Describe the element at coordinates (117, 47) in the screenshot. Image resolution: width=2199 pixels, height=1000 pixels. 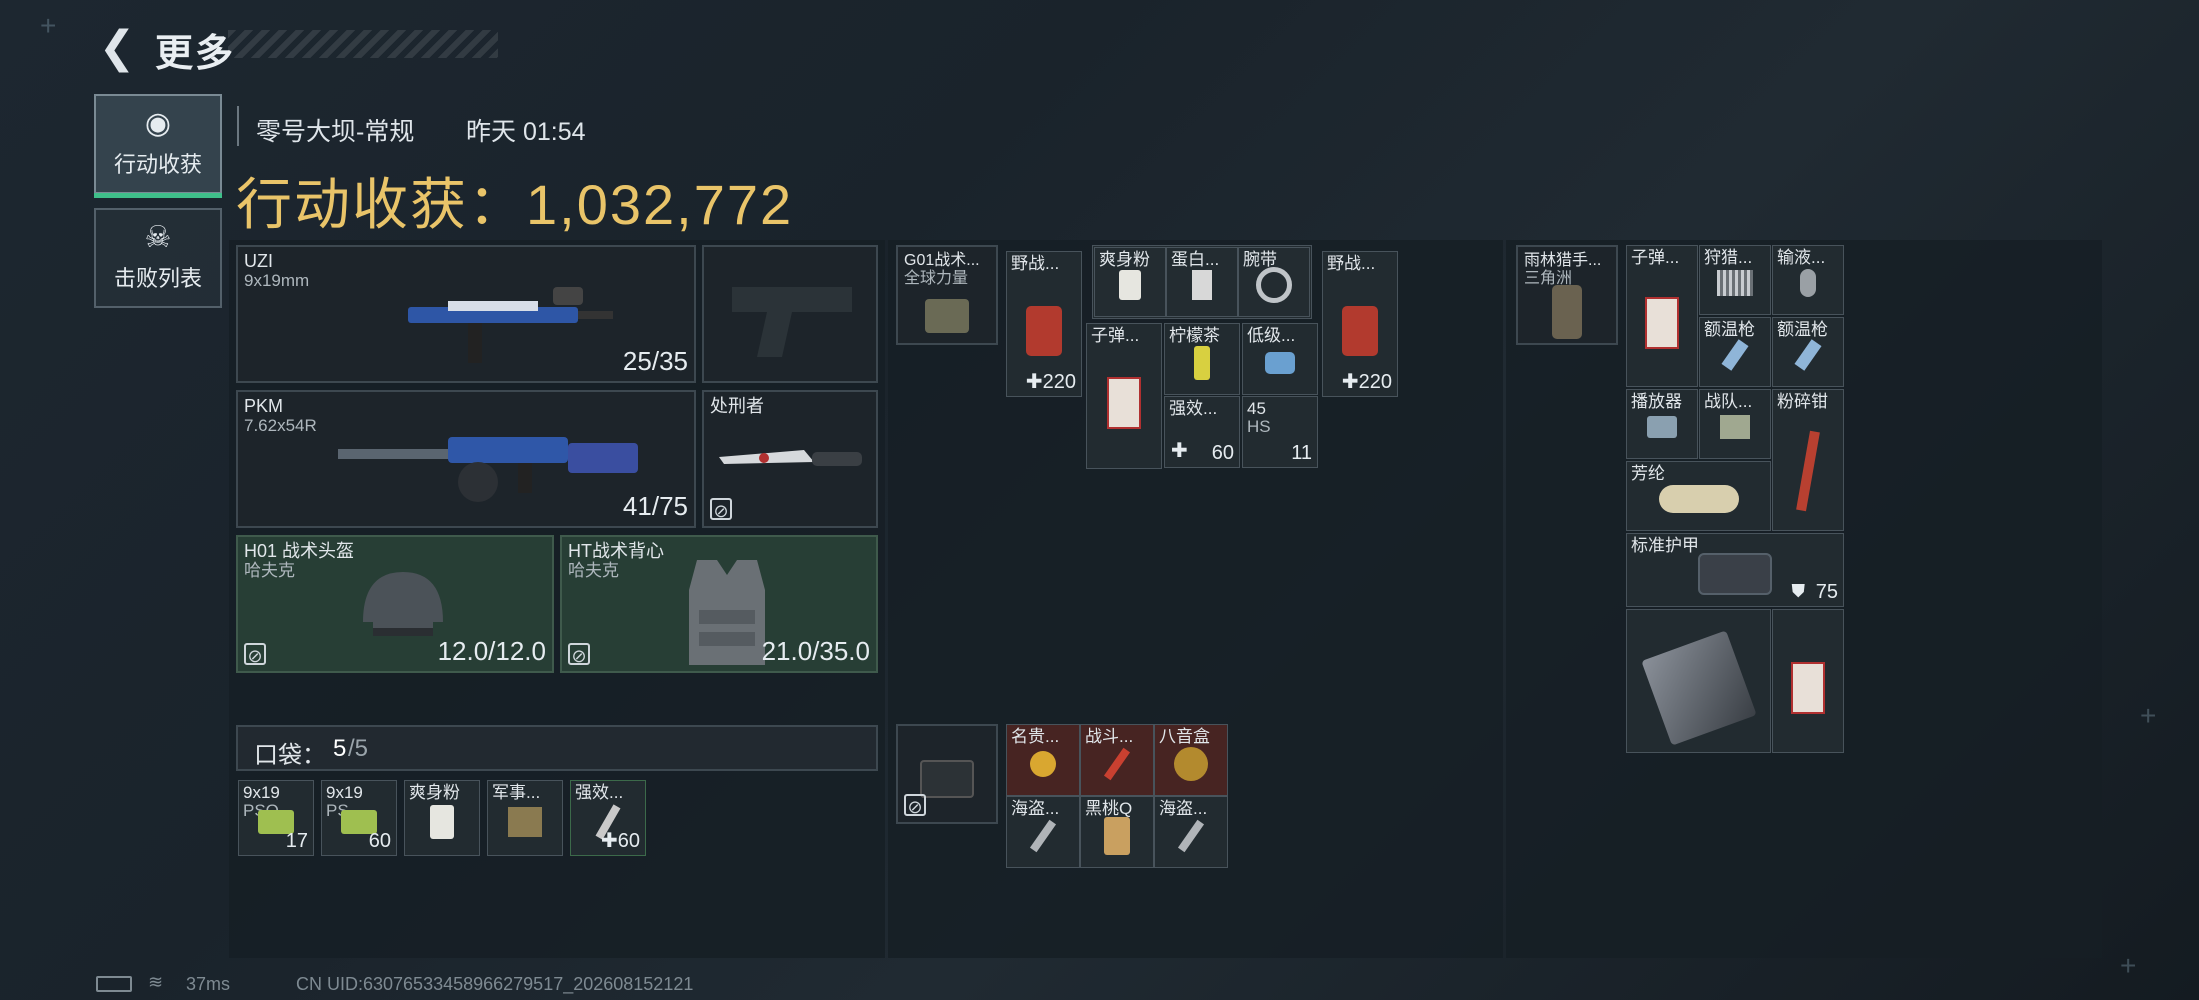
I see `back-button: ❮` at that location.